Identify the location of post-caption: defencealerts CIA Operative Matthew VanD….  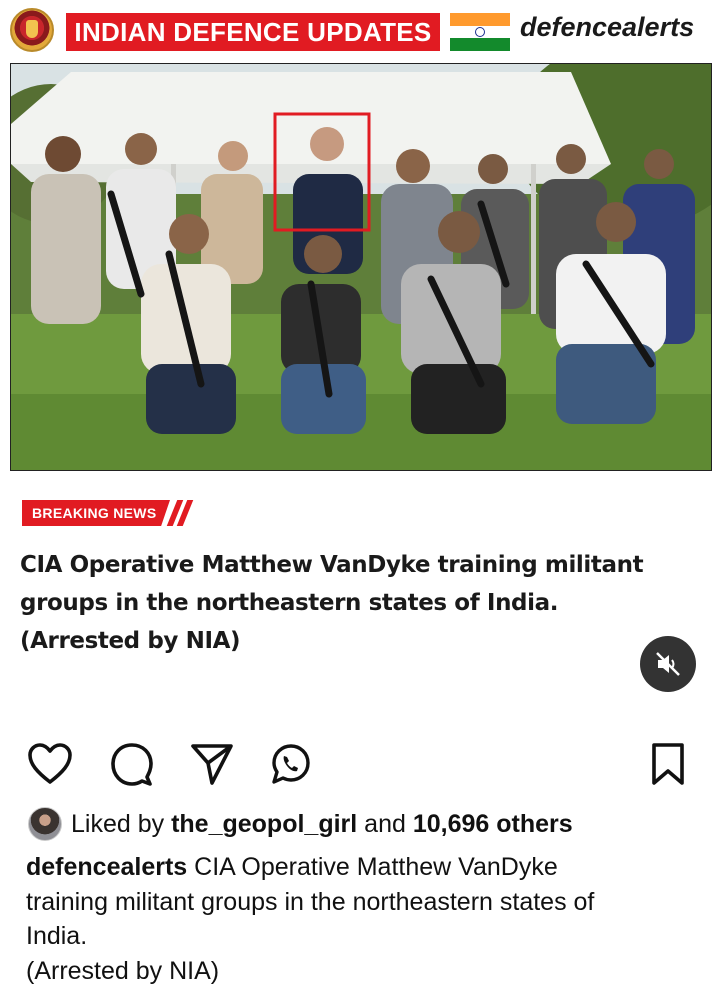
(366, 919).